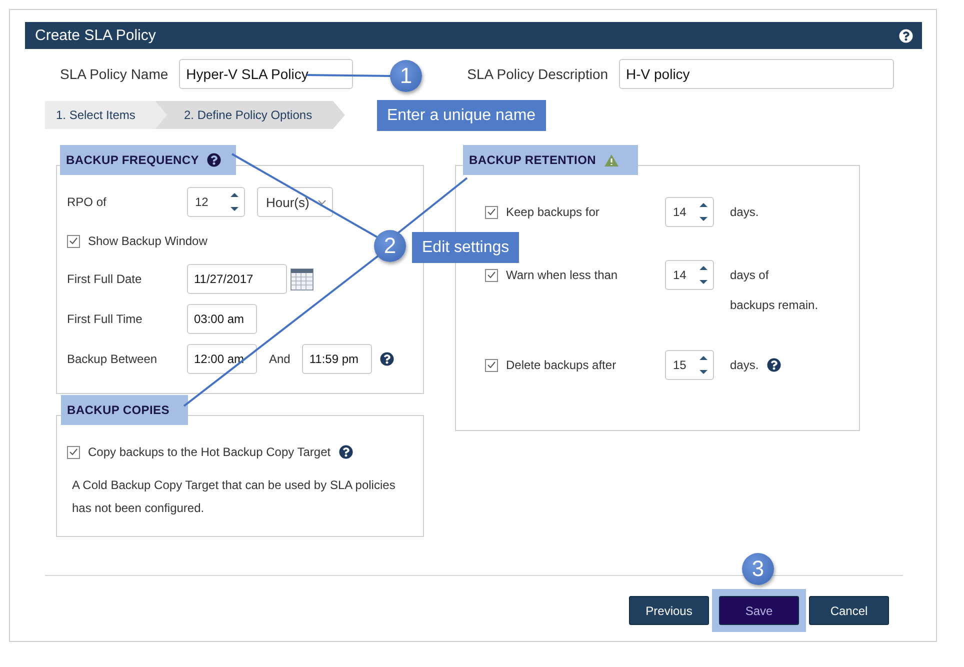  Describe the element at coordinates (759, 610) in the screenshot. I see `dialog-button: Save` at that location.